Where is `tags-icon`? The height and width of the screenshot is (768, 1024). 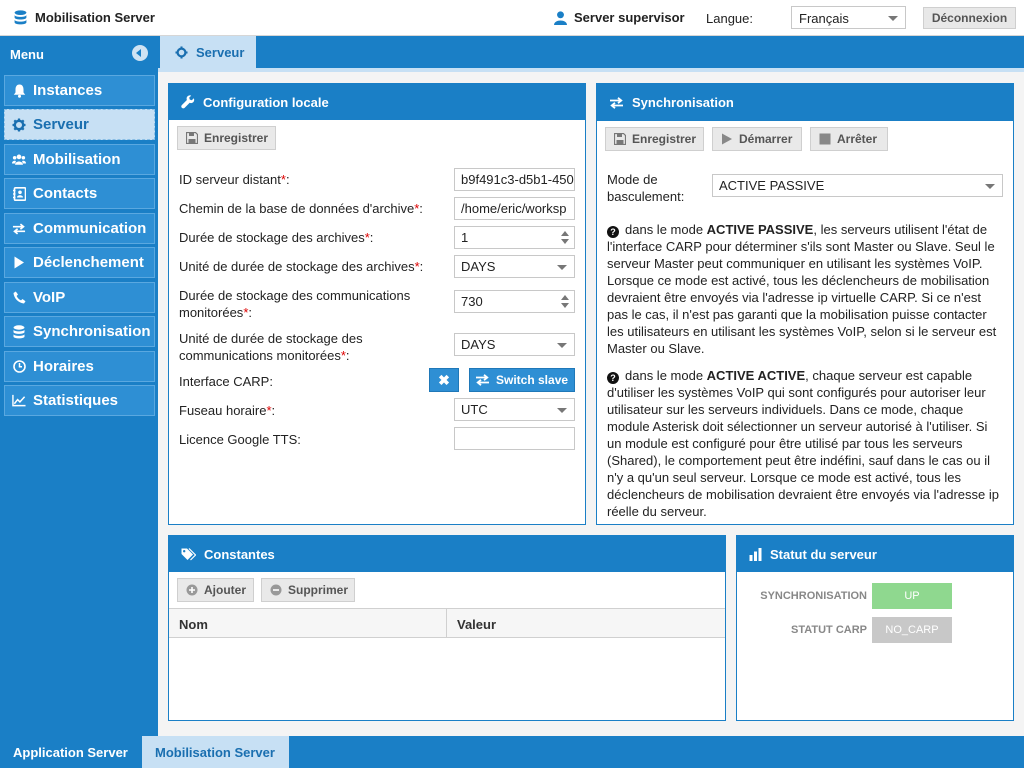 tags-icon is located at coordinates (188, 553).